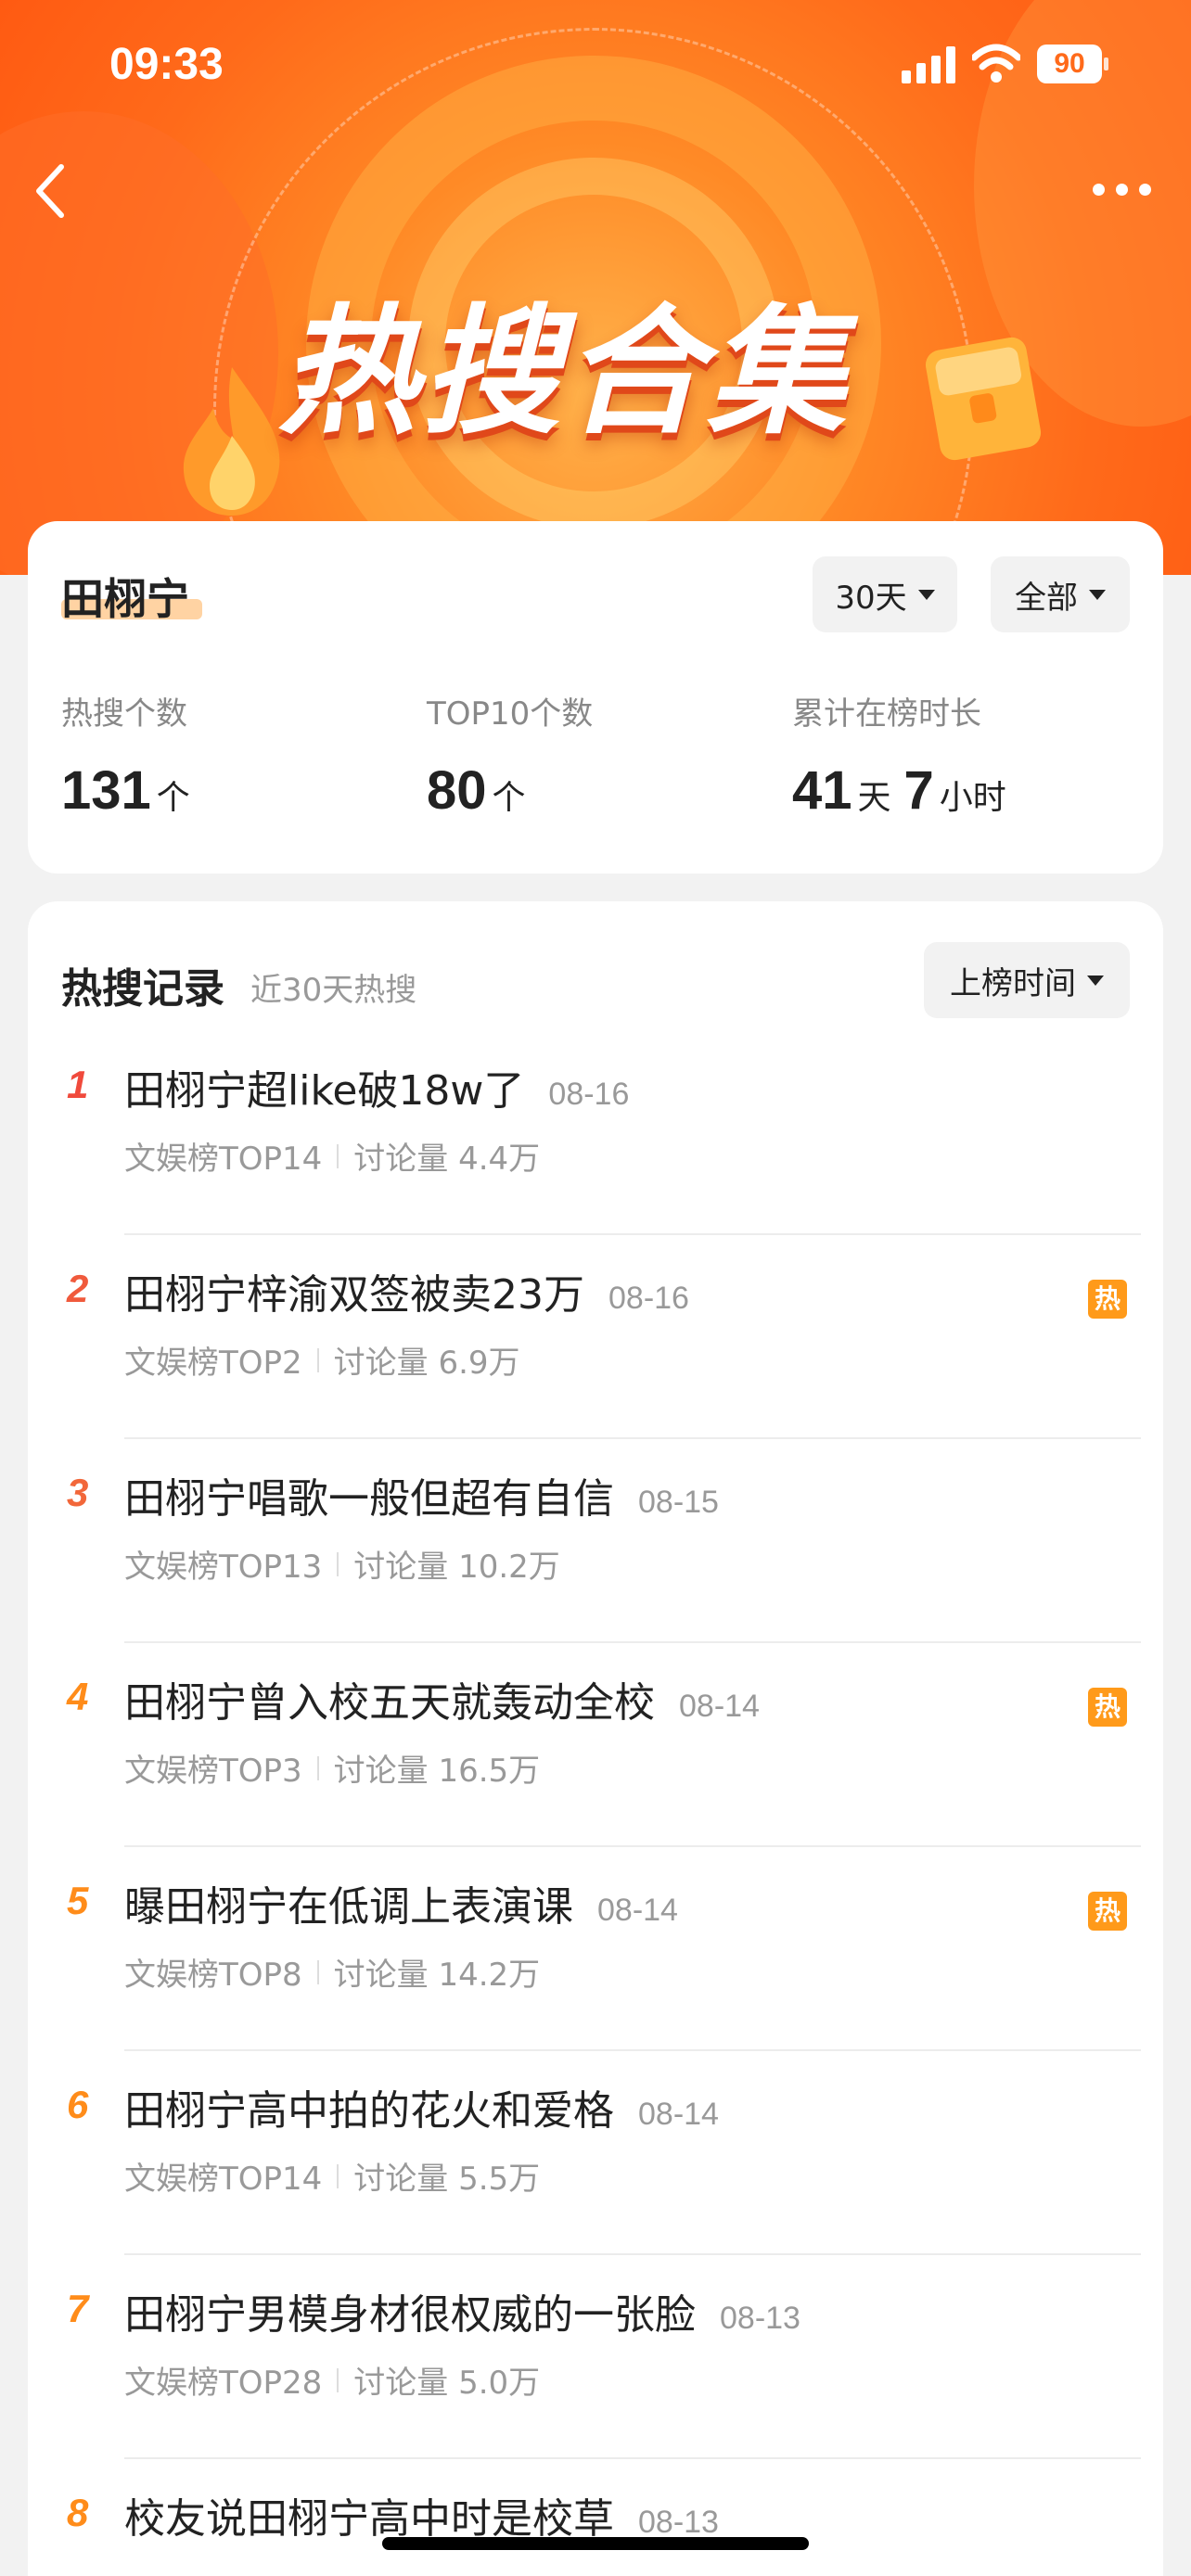 Image resolution: width=1191 pixels, height=2576 pixels. I want to click on item-title: 校友说田栩宁高中时是校草, so click(369, 2519).